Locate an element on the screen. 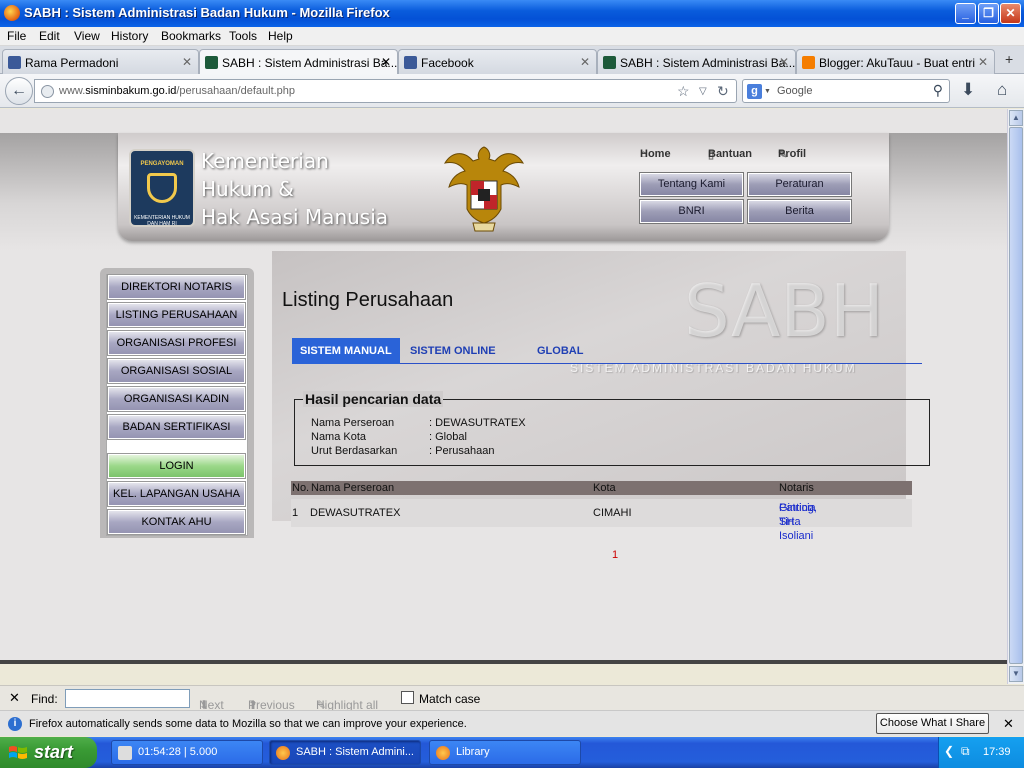 The width and height of the screenshot is (1024, 768). tab-blogger: Blogger: AkuTauu - Buat entri ✕ is located at coordinates (895, 61).